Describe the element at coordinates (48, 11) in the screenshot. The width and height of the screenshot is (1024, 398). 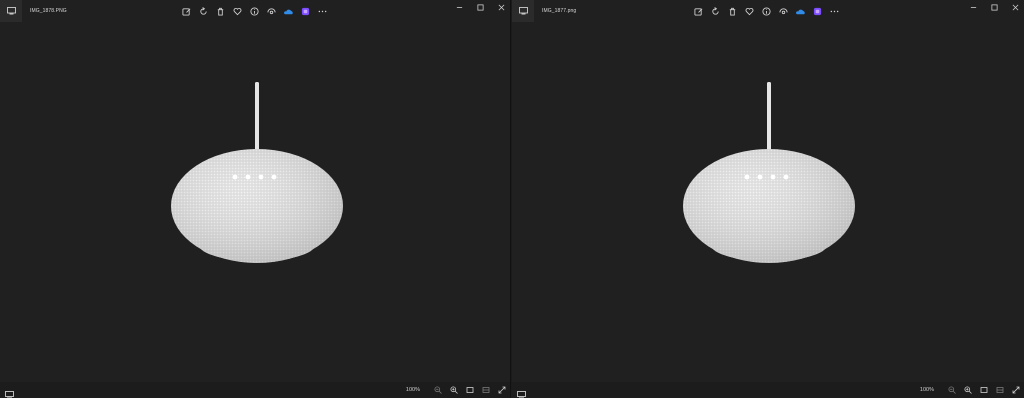
I see `file-name: IMG_1878.PNG` at that location.